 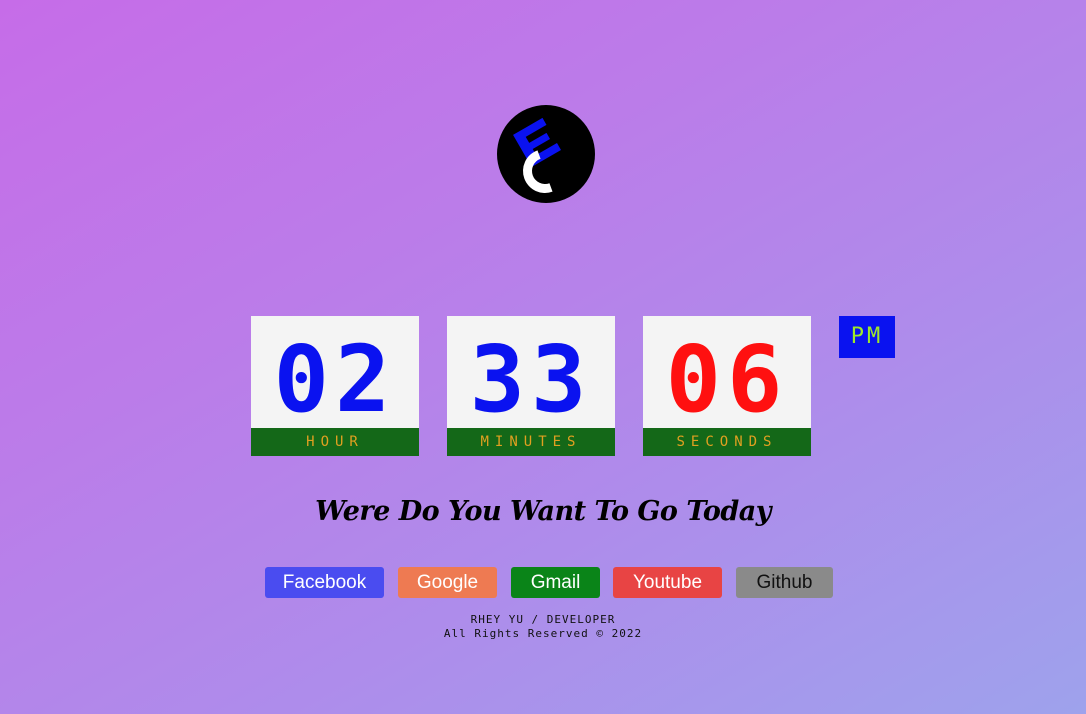 What do you see at coordinates (555, 582) in the screenshot?
I see `gmail-button: Gmail` at bounding box center [555, 582].